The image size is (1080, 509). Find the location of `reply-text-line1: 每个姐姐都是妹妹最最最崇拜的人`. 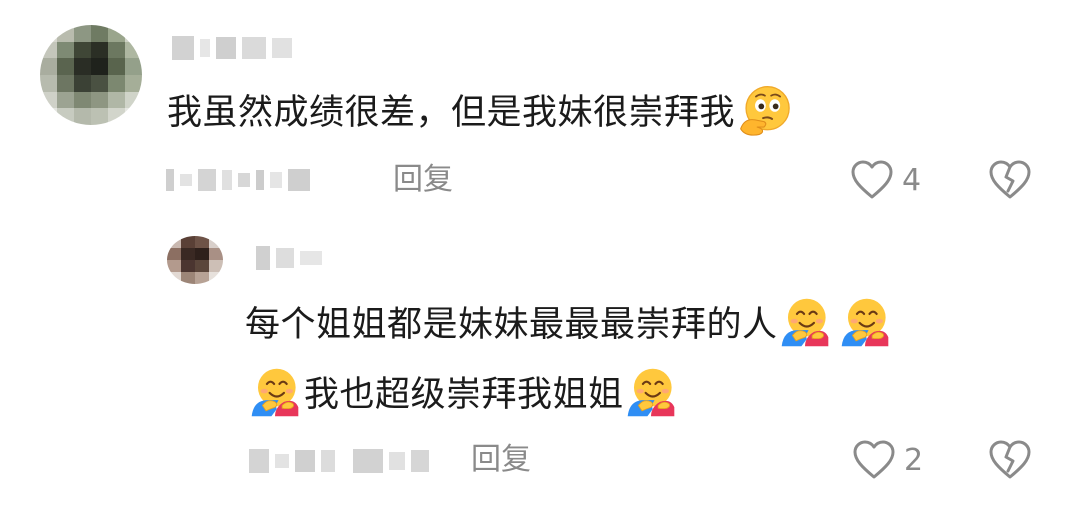

reply-text-line1: 每个姐姐都是妹妹最最最崇拜的人 is located at coordinates (511, 325).